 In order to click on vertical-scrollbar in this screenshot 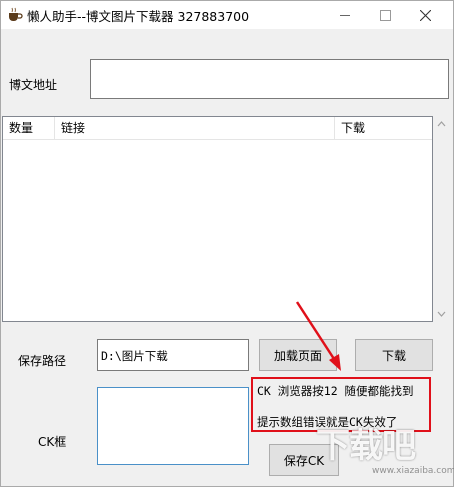, I will do `click(441, 219)`.